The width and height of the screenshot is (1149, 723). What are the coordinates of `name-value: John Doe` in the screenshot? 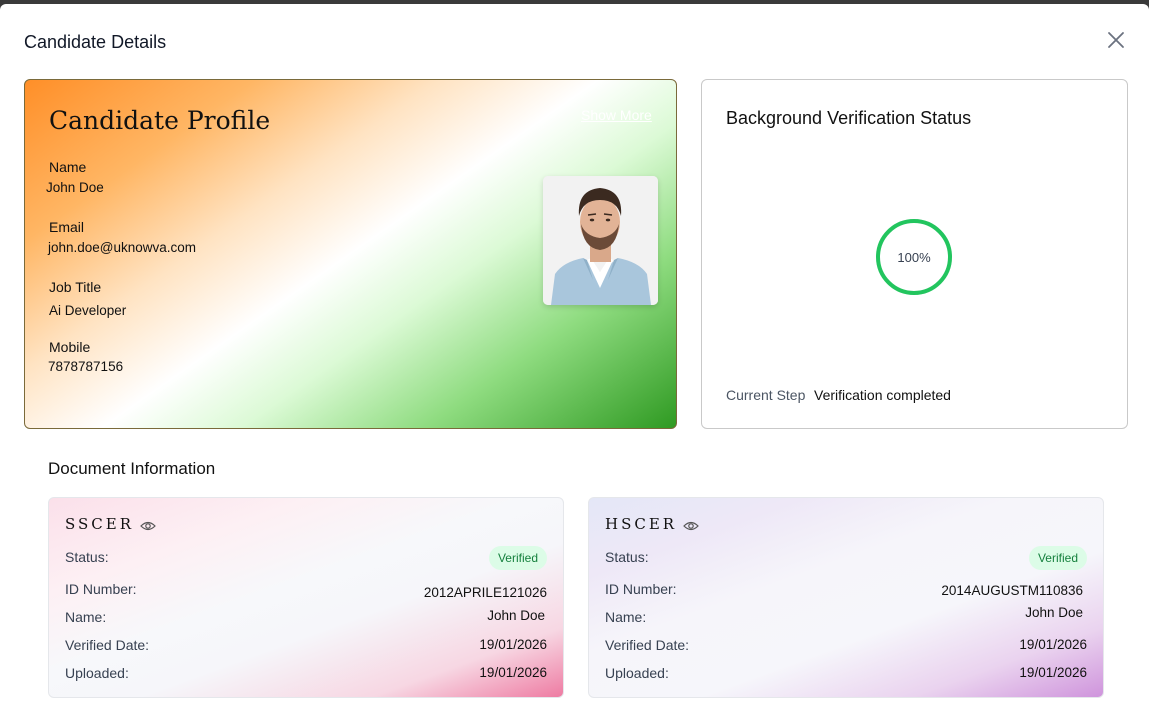 It's located at (75, 187).